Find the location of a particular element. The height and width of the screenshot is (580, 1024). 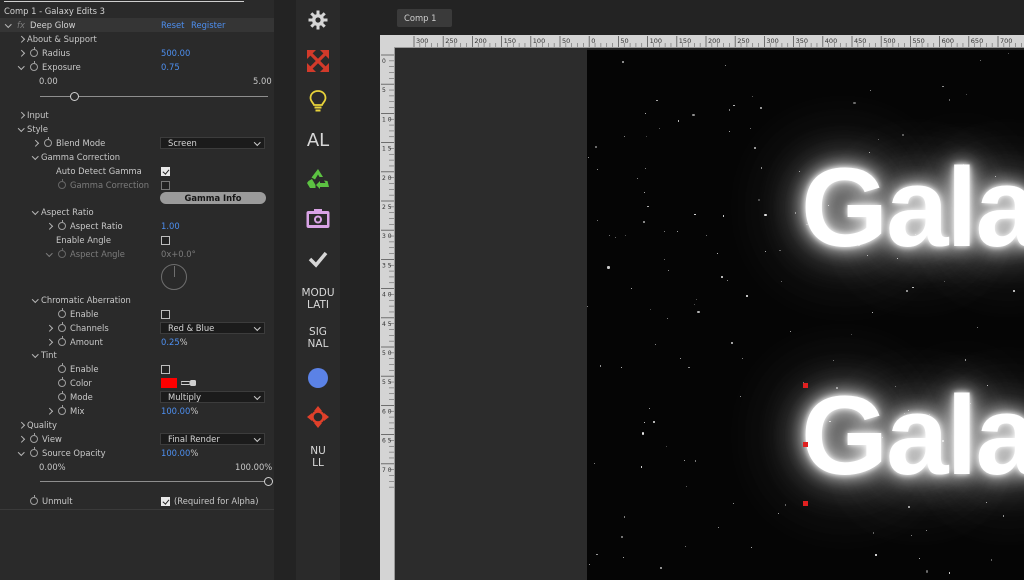

eyedropper-icon is located at coordinates (190, 383).